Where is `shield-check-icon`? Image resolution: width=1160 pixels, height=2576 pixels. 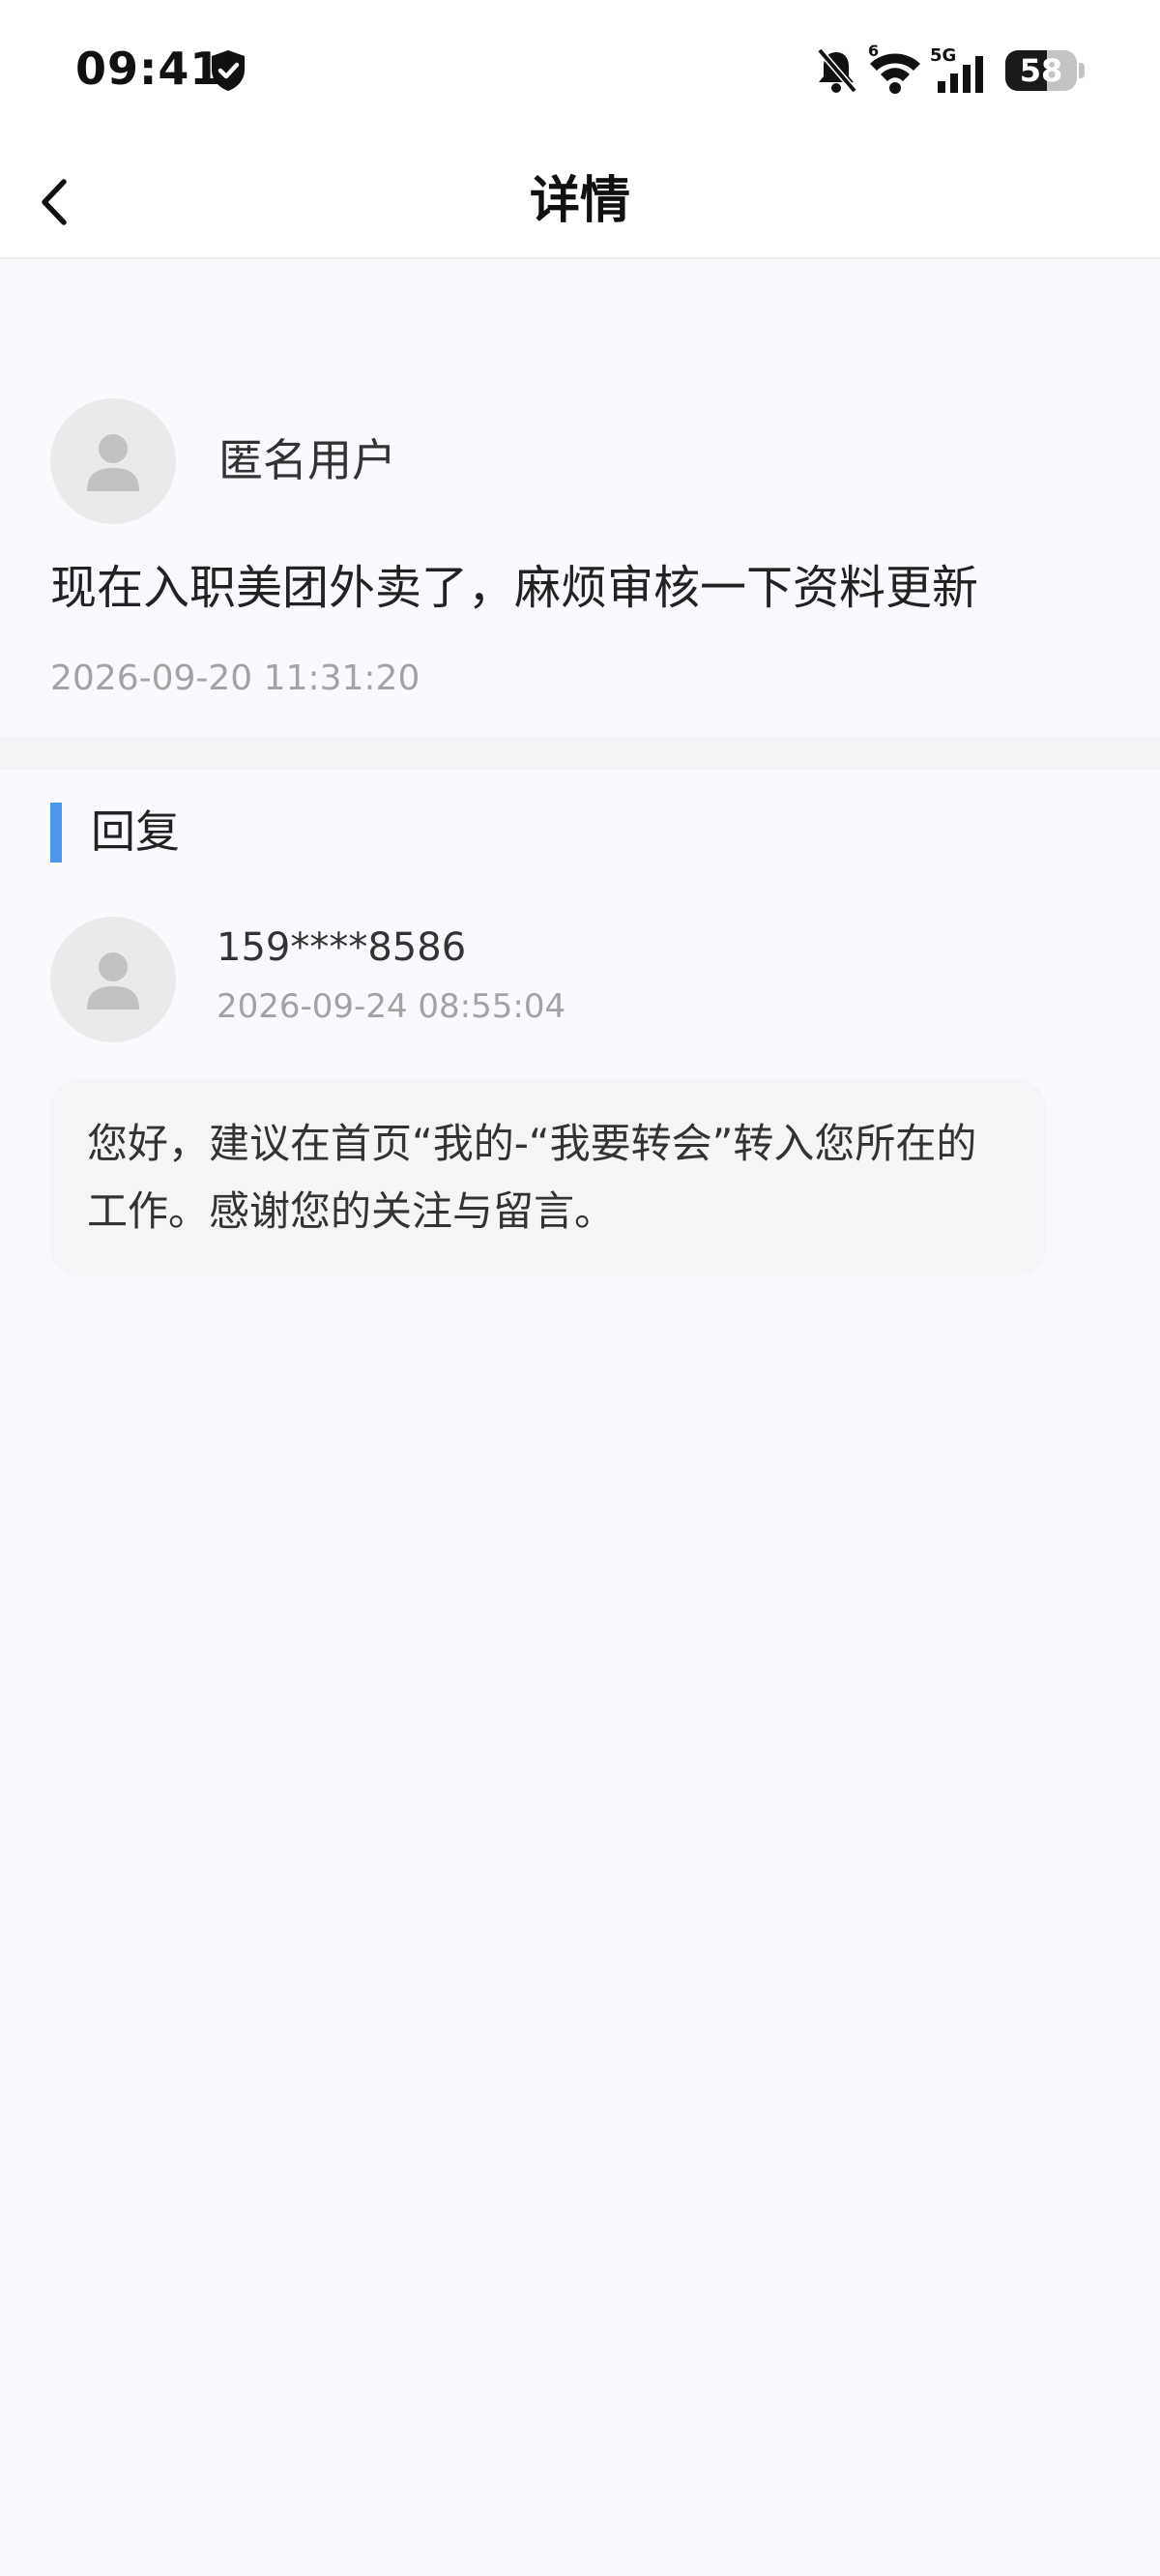
shield-check-icon is located at coordinates (229, 70).